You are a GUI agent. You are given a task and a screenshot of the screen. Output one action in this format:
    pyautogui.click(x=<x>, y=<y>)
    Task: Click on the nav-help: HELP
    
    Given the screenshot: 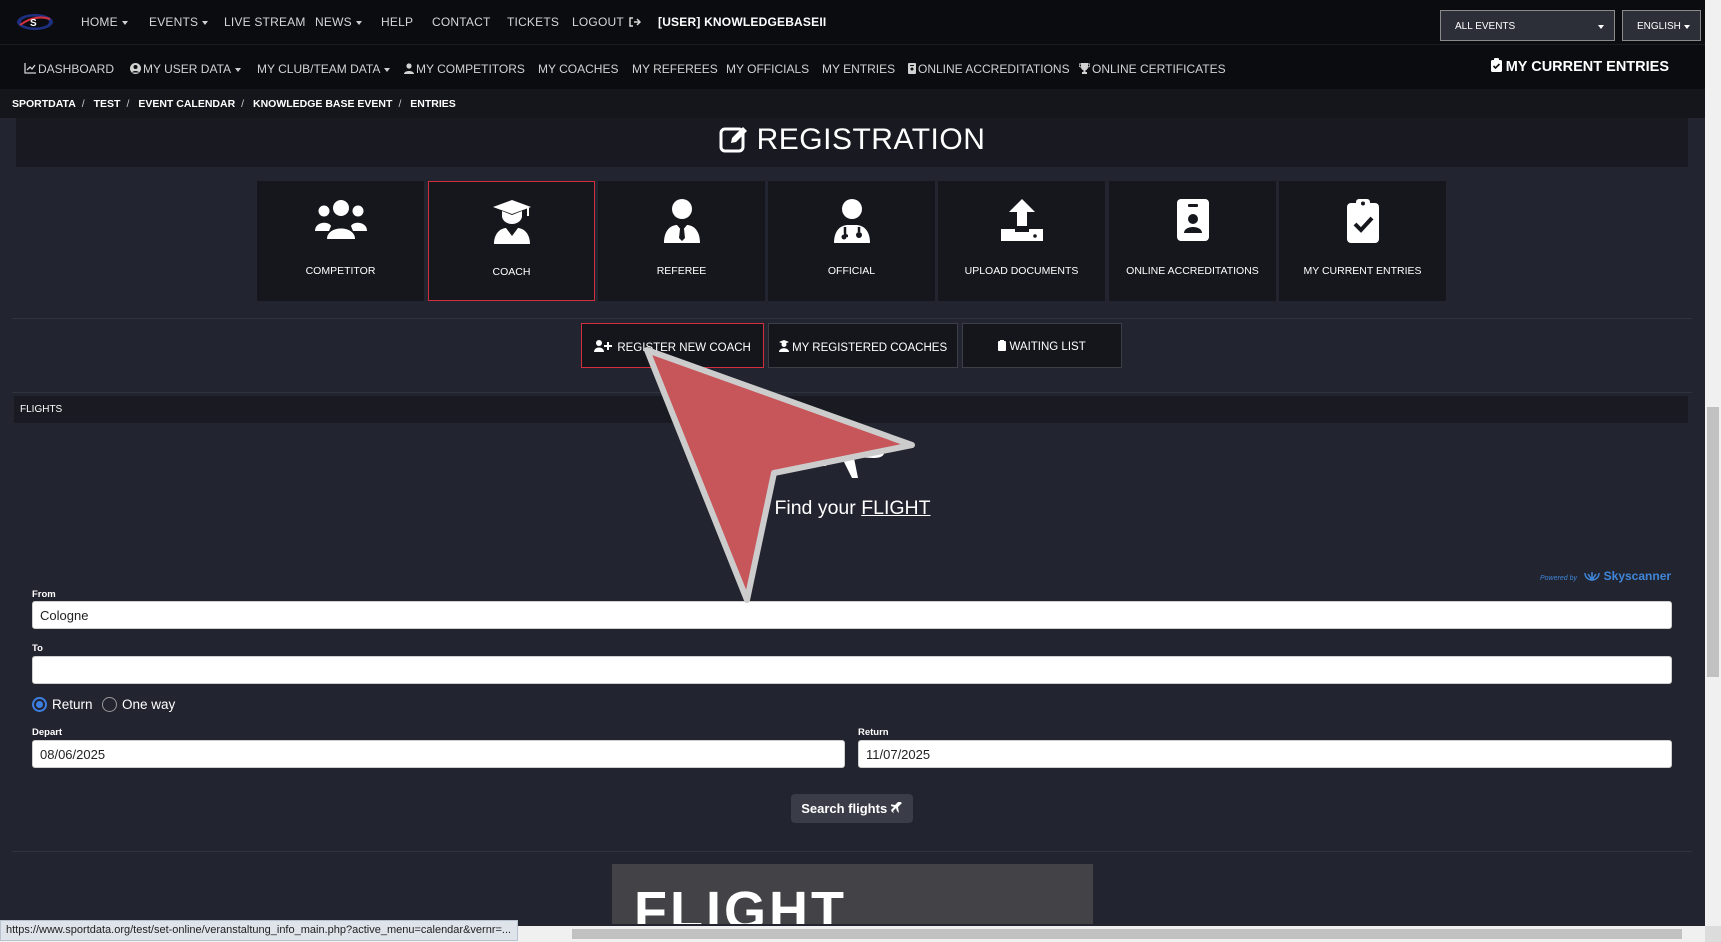 What is the action you would take?
    pyautogui.click(x=397, y=22)
    